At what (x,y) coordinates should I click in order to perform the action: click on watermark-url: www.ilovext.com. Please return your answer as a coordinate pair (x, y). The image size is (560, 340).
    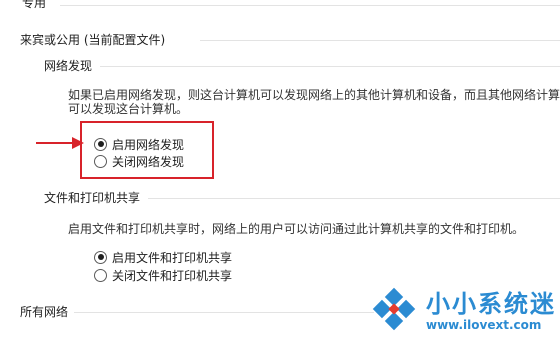
    Looking at the image, I should click on (484, 325).